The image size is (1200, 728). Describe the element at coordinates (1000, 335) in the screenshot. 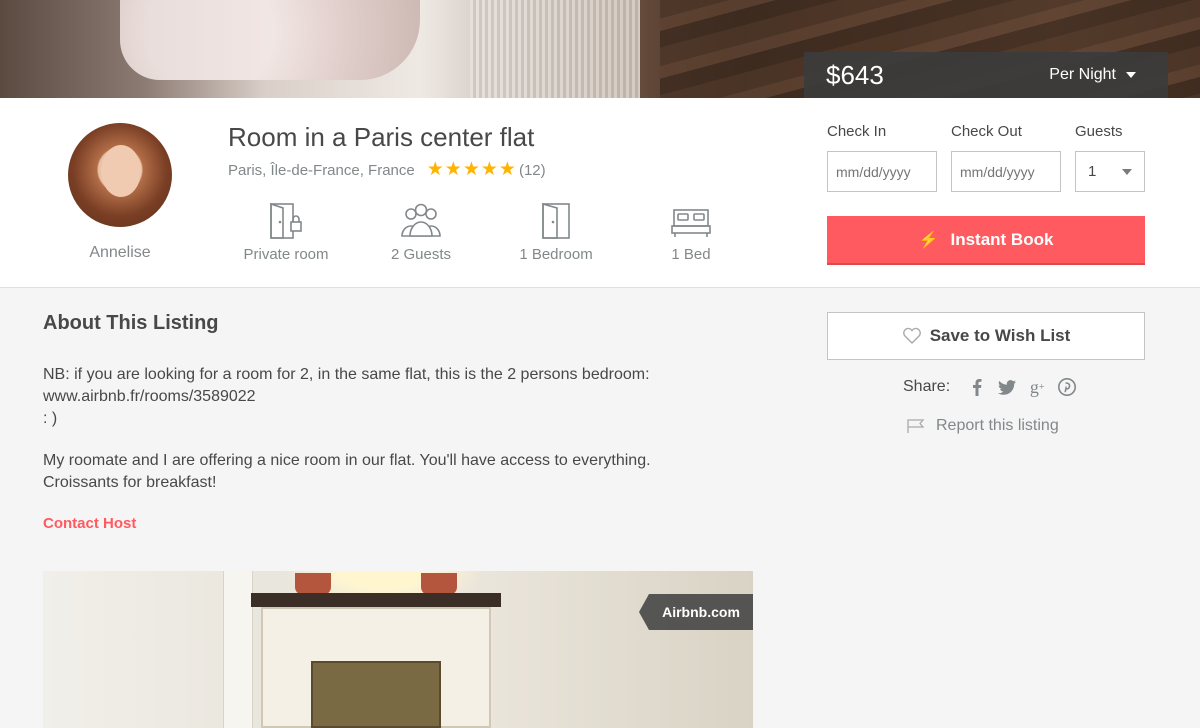

I see `wishlist-label: Save to Wish List` at that location.